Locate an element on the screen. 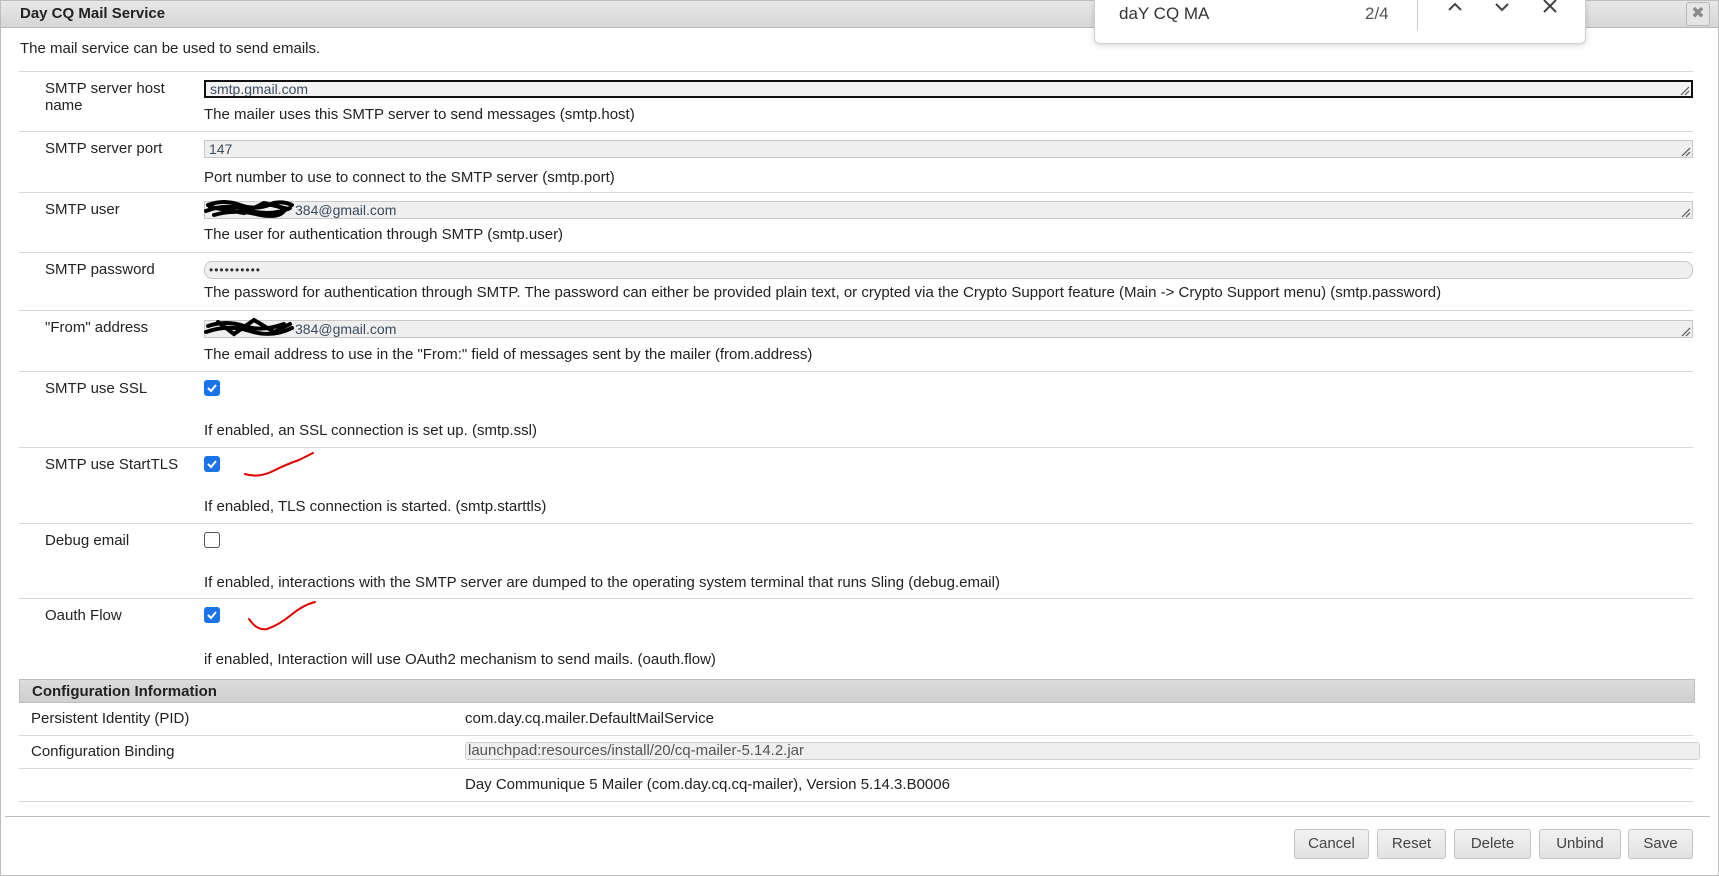 The height and width of the screenshot is (876, 1719). debug-email-checkbox is located at coordinates (212, 540).